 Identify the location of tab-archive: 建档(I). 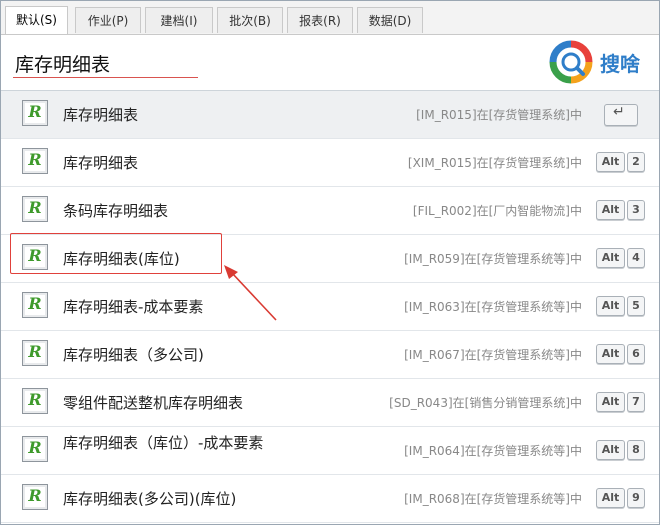
(179, 20).